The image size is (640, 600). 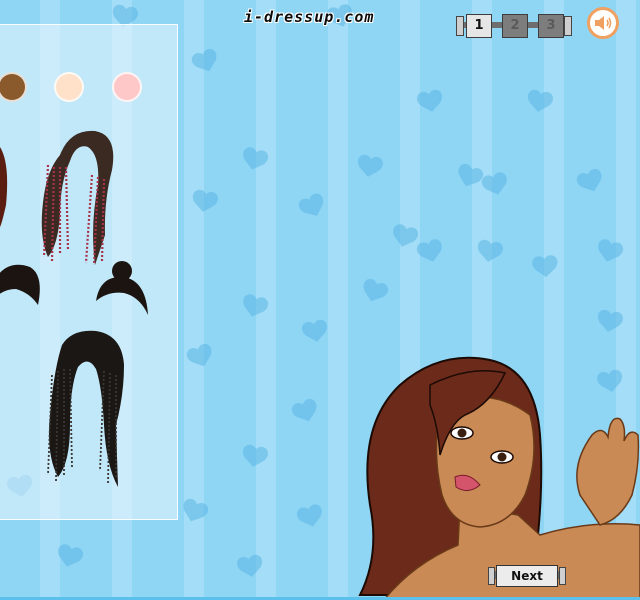 What do you see at coordinates (74, 308) in the screenshot?
I see `hairstyle-options` at bounding box center [74, 308].